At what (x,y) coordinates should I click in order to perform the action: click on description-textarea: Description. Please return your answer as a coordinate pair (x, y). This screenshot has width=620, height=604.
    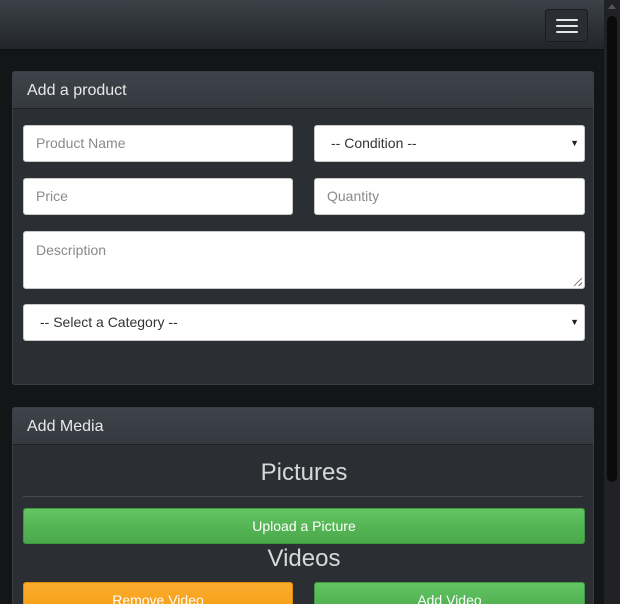
    Looking at the image, I should click on (304, 260).